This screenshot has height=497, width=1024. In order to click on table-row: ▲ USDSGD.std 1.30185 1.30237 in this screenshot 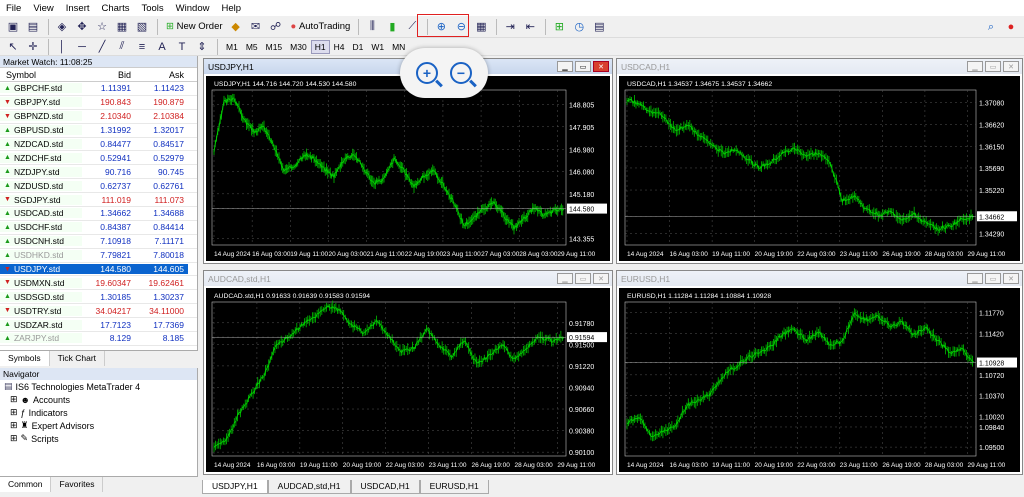, I will do `click(98, 297)`.